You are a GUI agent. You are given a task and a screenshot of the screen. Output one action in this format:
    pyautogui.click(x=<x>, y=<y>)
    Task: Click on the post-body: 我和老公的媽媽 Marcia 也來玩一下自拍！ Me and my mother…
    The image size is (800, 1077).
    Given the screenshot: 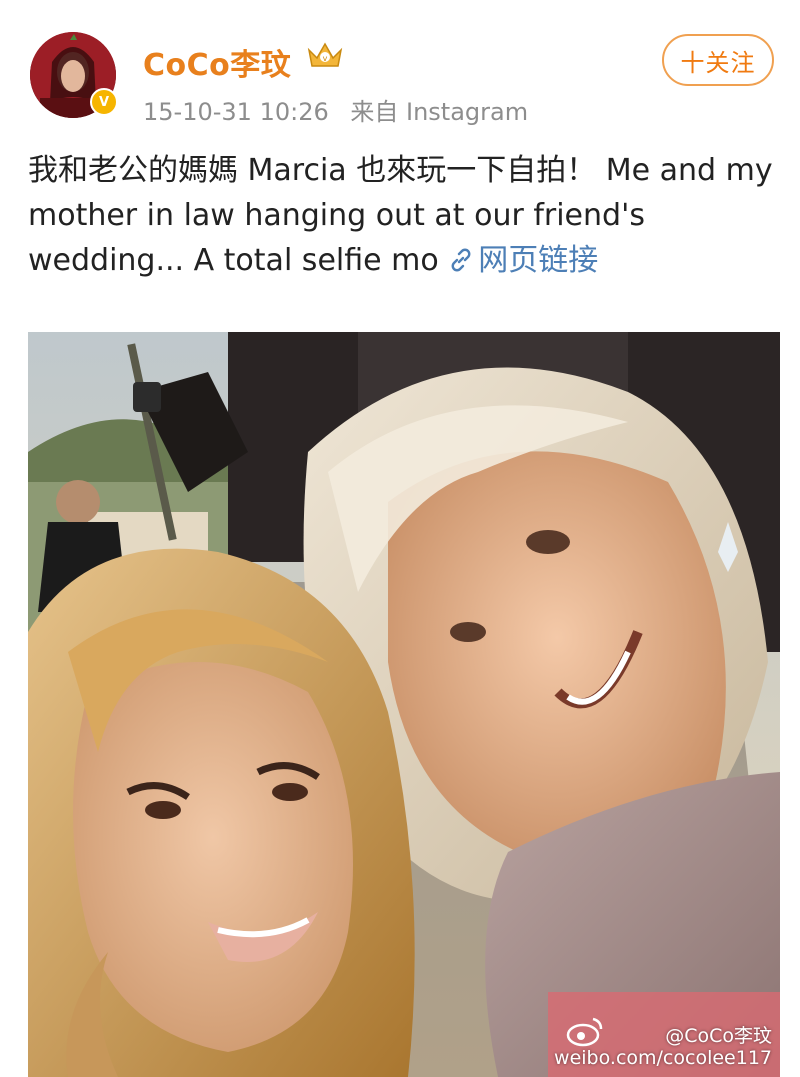 What is the action you would take?
    pyautogui.click(x=400, y=215)
    